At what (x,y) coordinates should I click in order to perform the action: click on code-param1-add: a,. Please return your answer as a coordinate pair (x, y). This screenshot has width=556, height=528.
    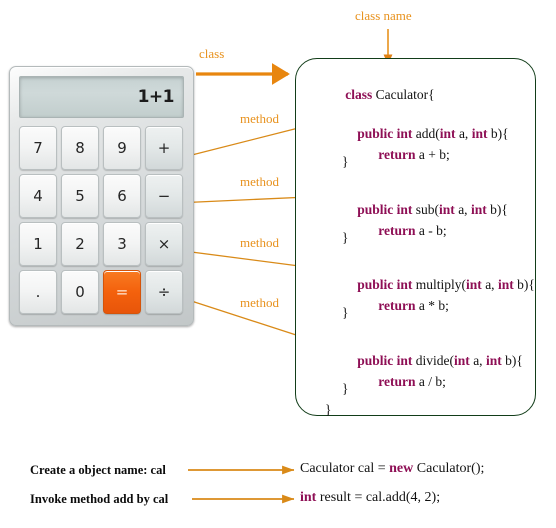
    Looking at the image, I should click on (463, 133).